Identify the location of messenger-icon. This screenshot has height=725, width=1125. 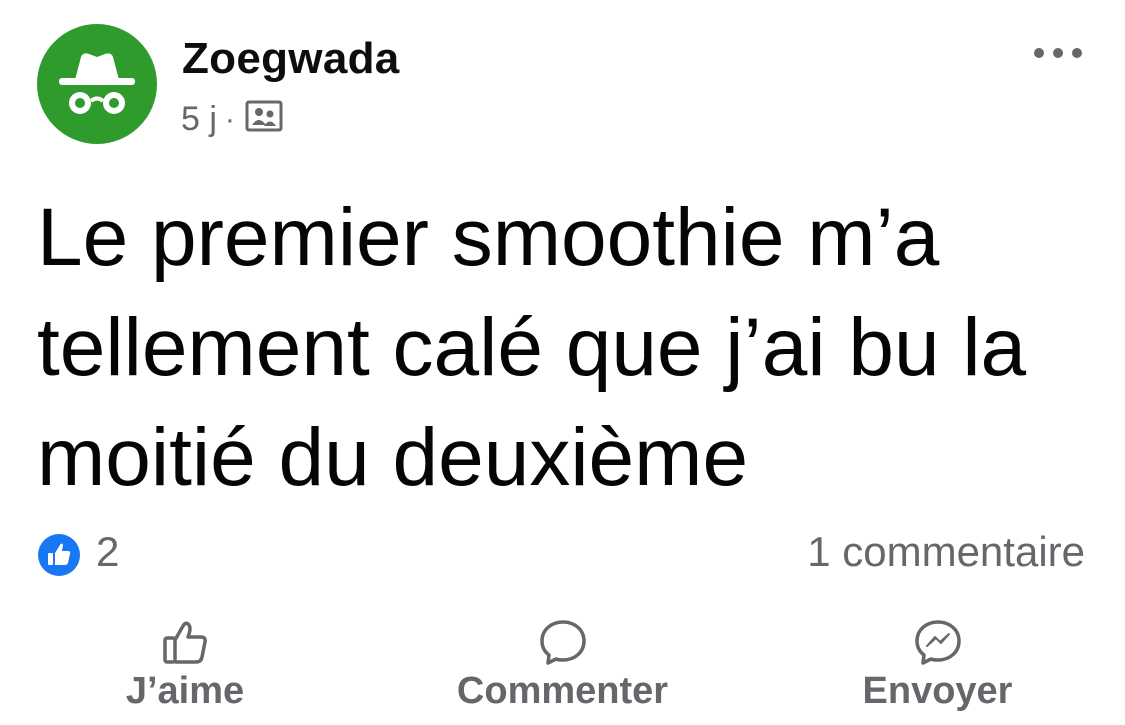
(937, 642).